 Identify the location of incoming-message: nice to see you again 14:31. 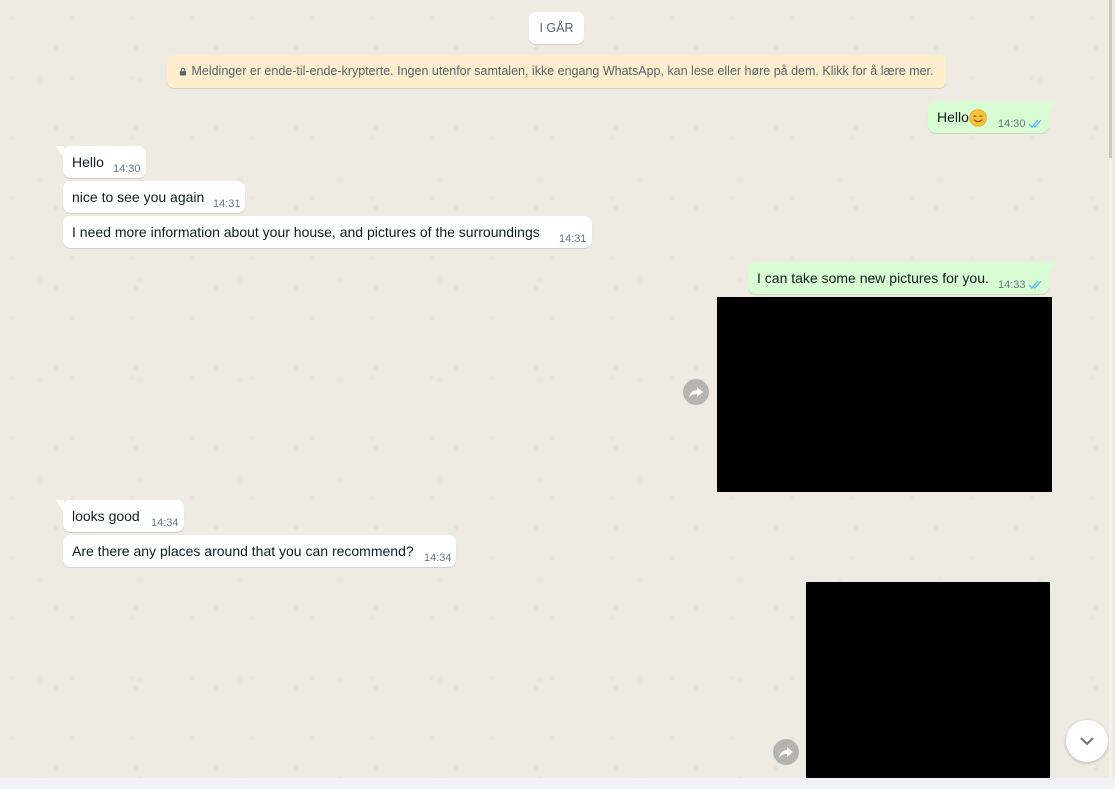
(154, 197).